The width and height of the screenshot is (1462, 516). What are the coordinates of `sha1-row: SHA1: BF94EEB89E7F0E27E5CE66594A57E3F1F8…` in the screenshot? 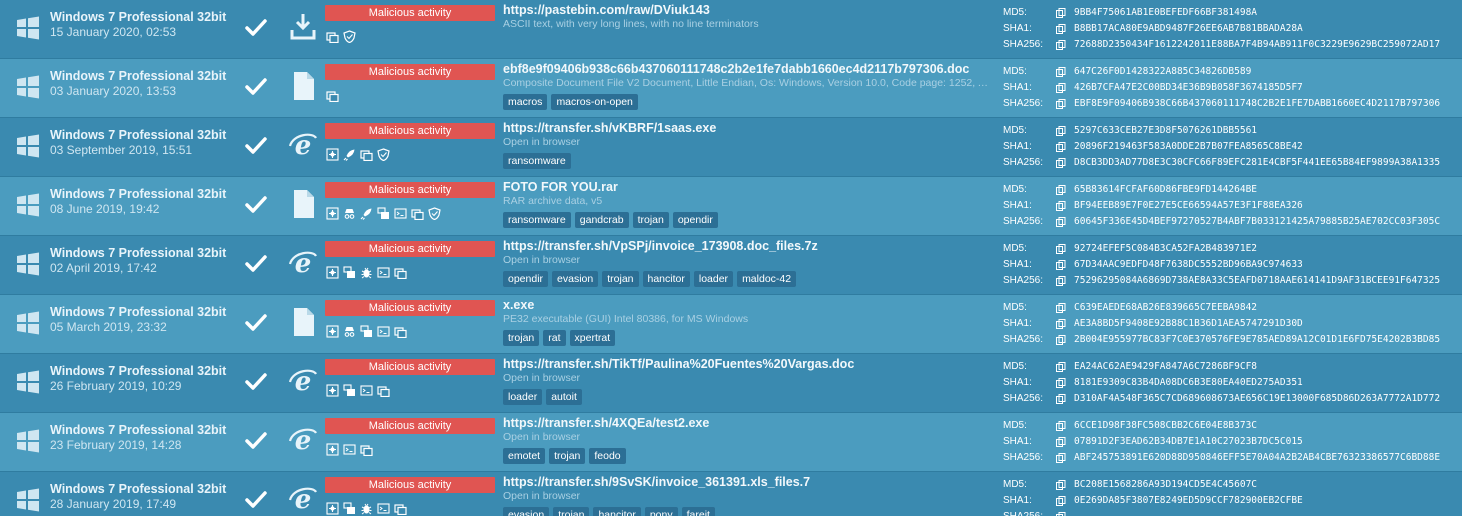 It's located at (1232, 206).